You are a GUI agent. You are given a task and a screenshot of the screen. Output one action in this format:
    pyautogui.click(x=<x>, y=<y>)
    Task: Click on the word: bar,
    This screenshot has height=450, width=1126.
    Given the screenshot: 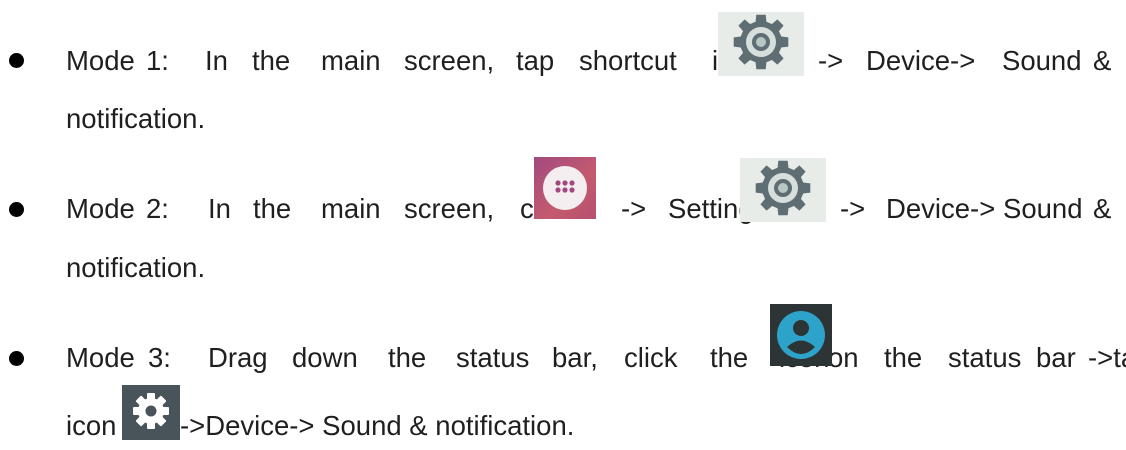 What is the action you would take?
    pyautogui.click(x=575, y=357)
    